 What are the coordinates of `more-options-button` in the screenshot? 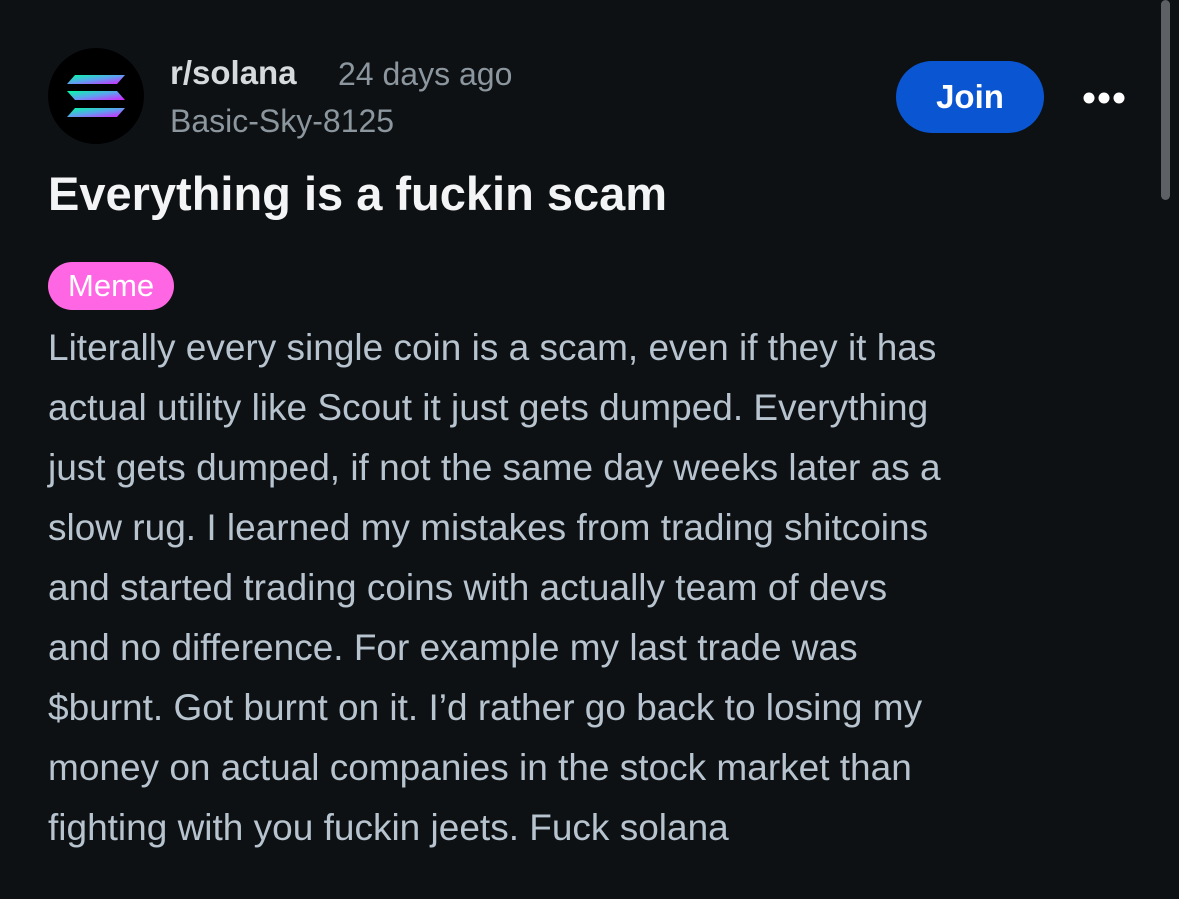 It's located at (1104, 98).